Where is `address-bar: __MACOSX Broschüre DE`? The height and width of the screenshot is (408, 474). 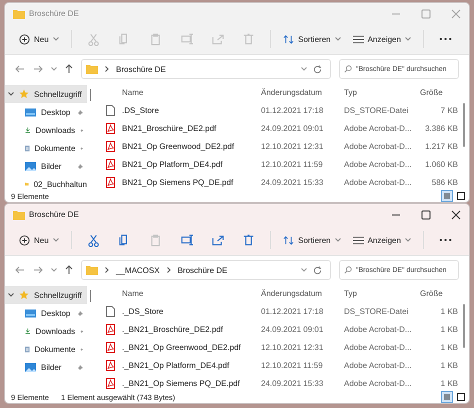 address-bar: __MACOSX Broschüre DE is located at coordinates (206, 270).